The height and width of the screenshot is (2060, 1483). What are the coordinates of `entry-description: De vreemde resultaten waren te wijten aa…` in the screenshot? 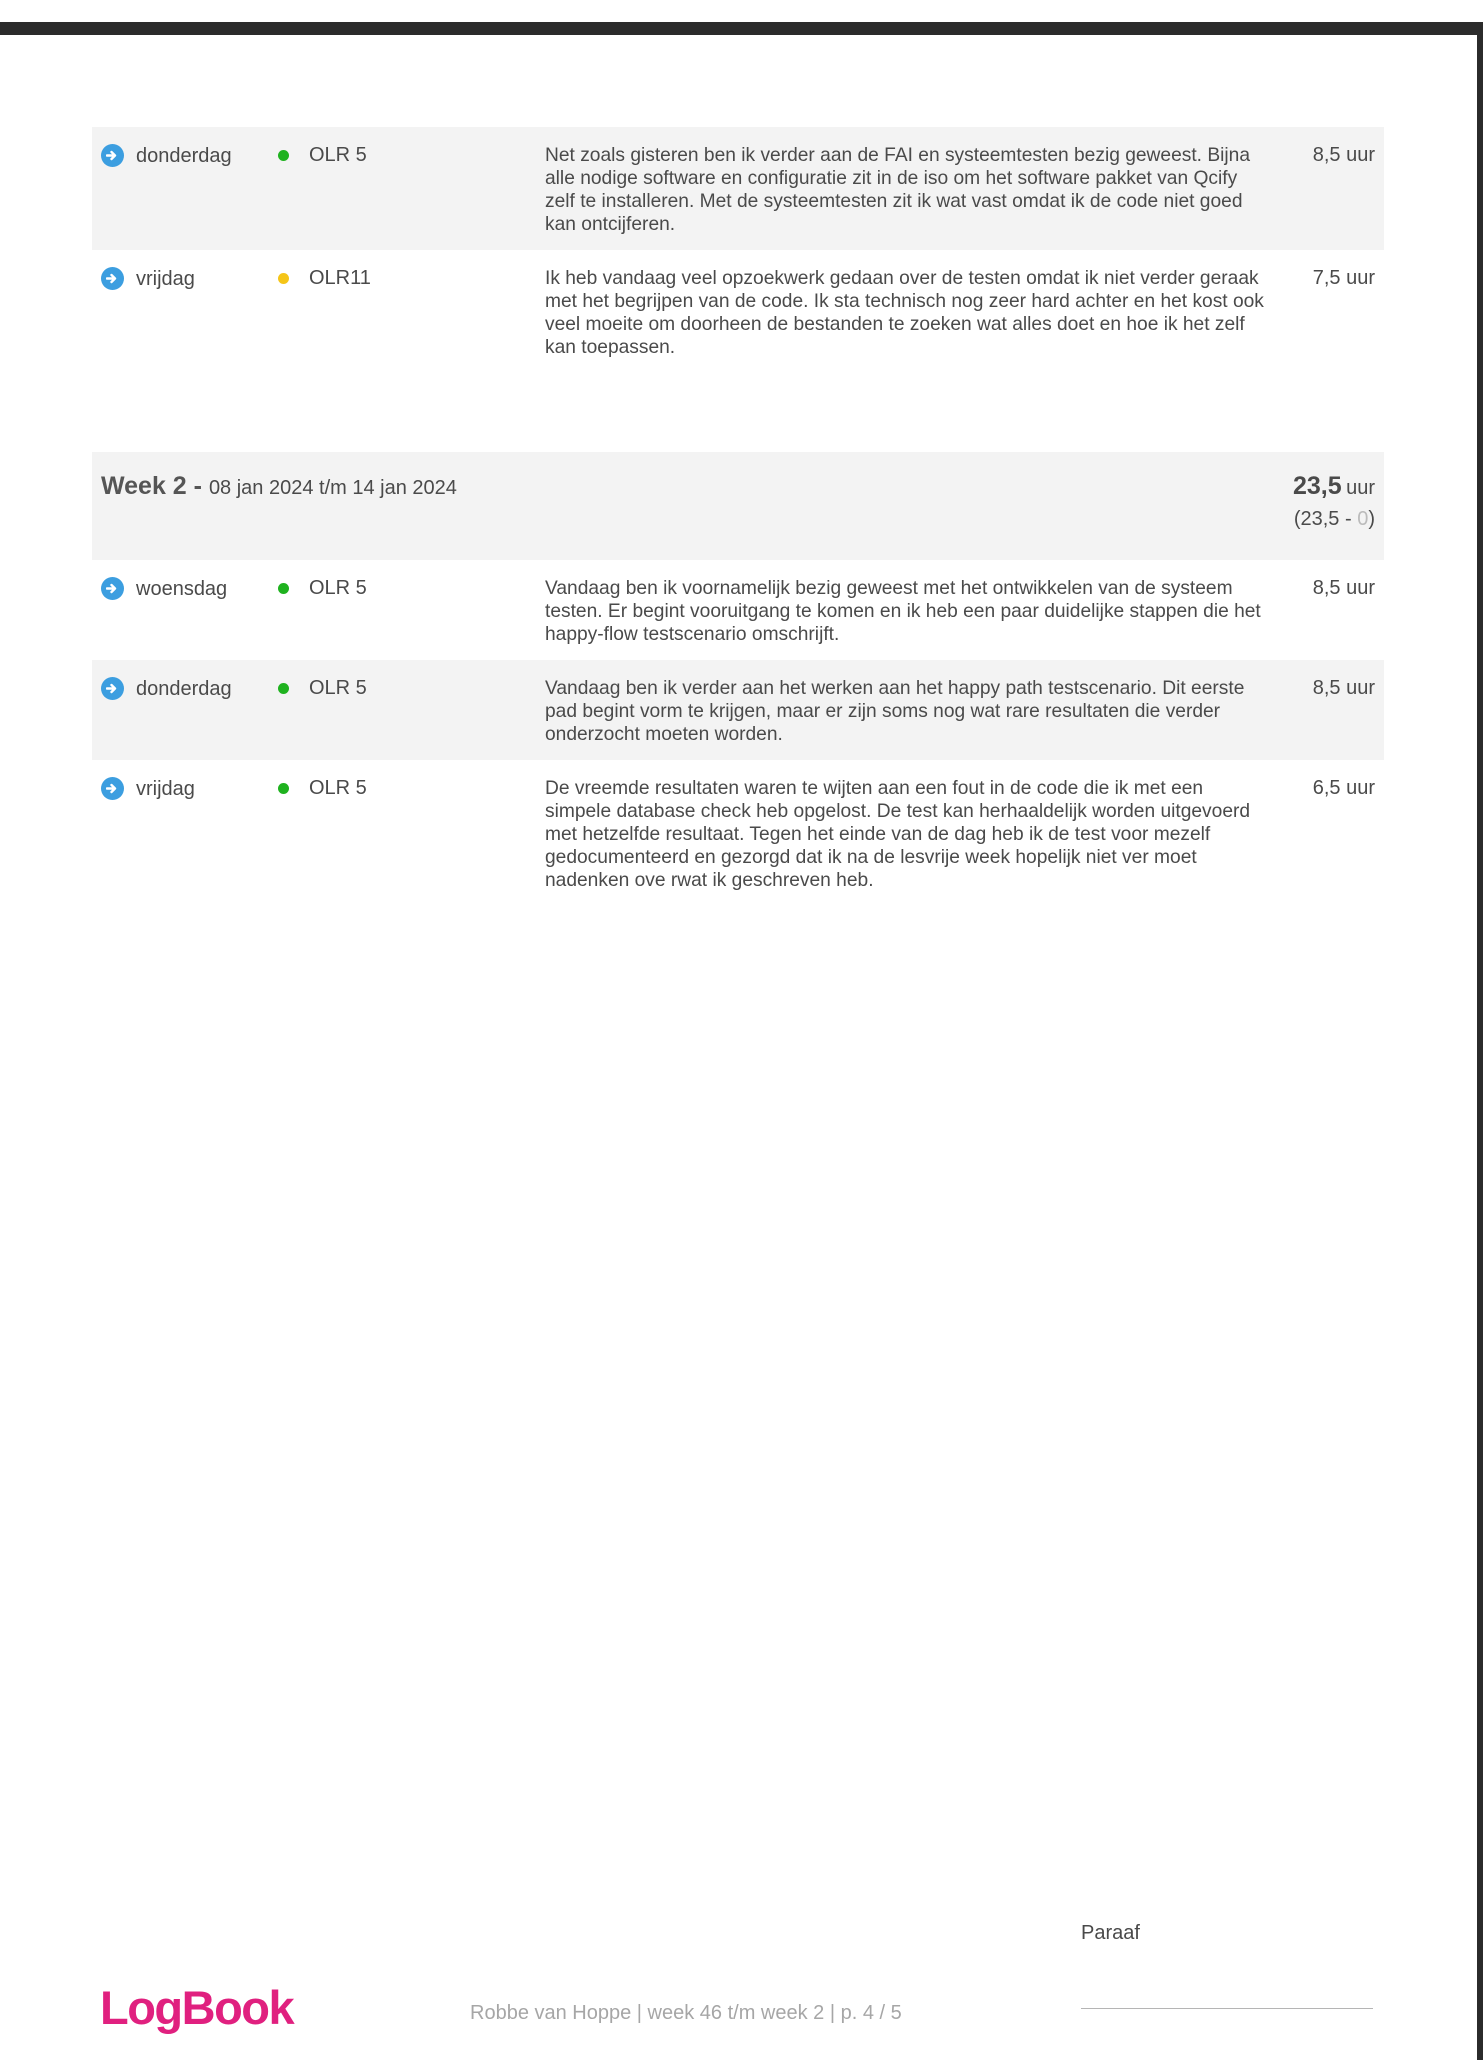 It's located at (898, 834).